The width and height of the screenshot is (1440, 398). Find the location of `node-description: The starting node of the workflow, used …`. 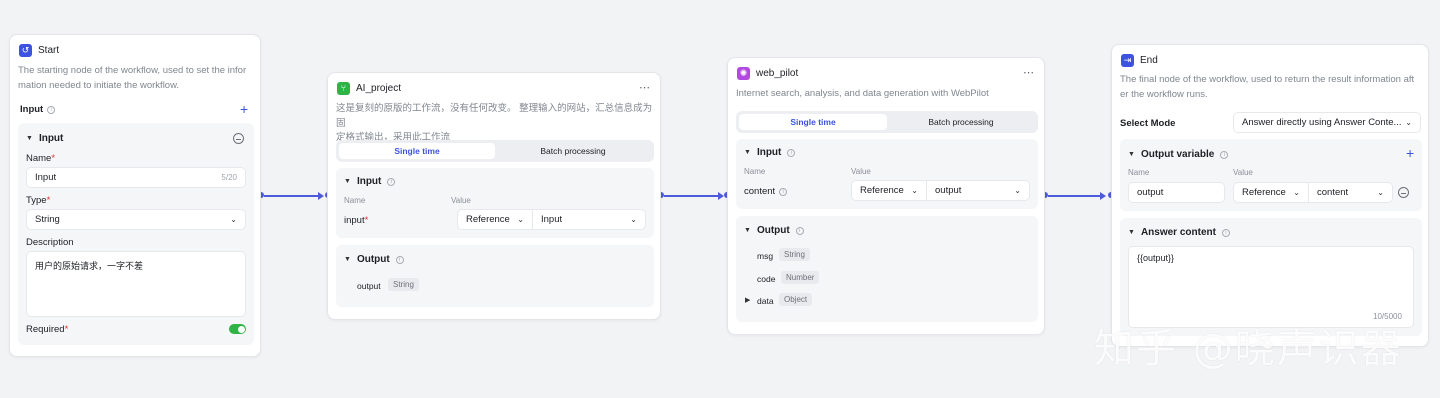

node-description: The starting node of the workflow, used … is located at coordinates (132, 78).